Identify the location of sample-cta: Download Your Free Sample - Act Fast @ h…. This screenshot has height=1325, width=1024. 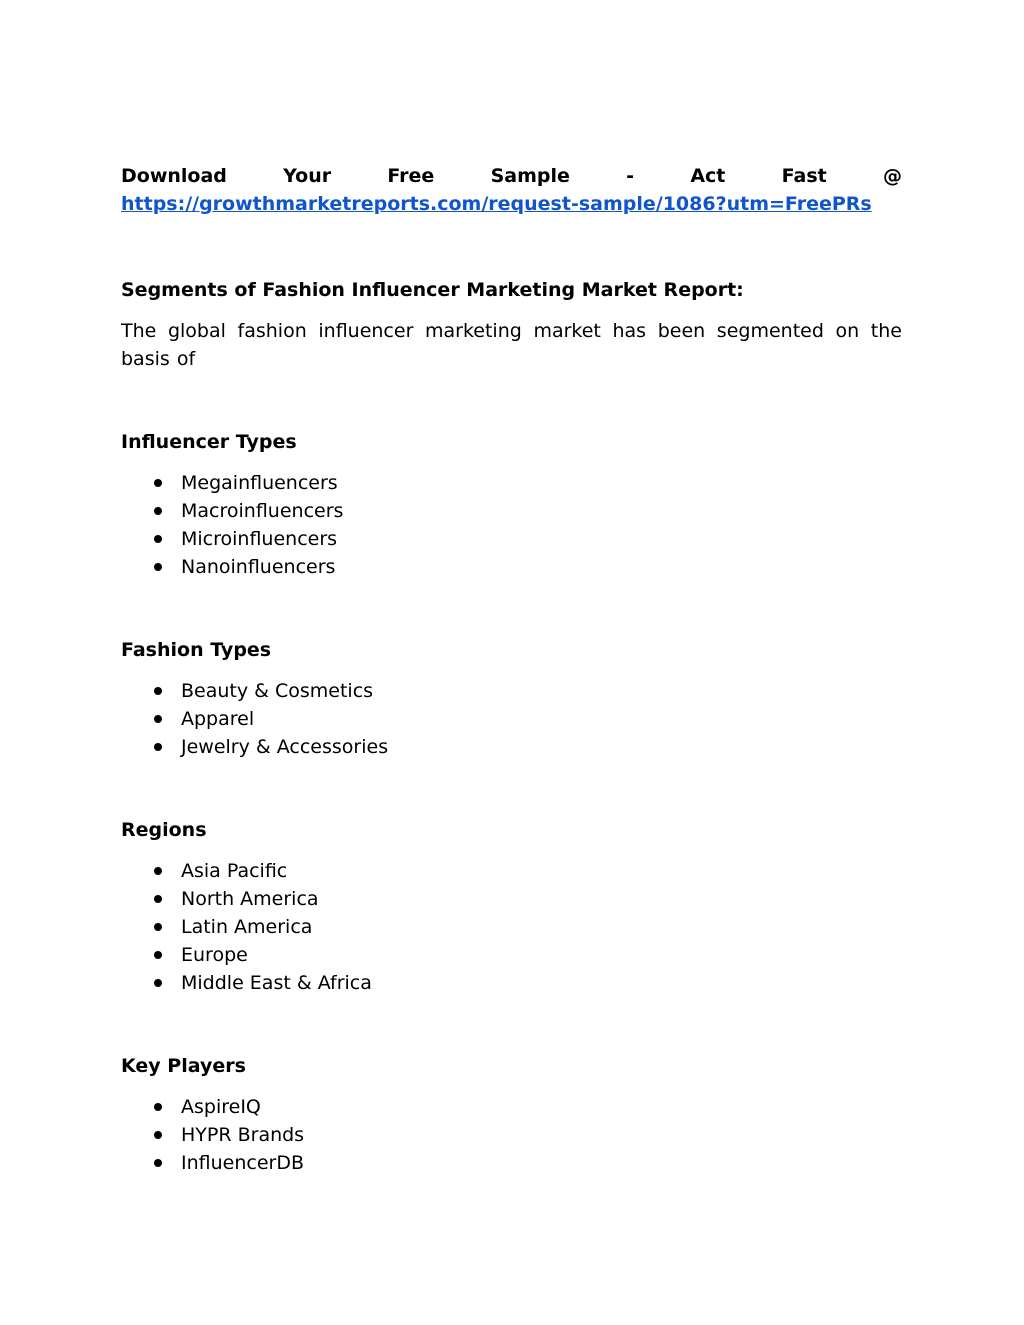
(511, 190).